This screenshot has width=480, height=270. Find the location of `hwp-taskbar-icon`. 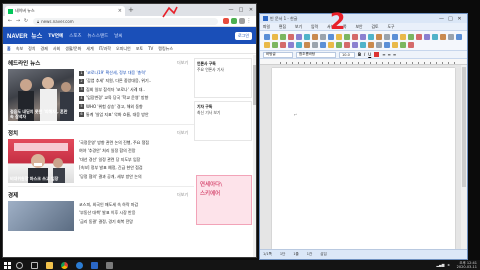

hwp-taskbar-icon is located at coordinates (94, 265).